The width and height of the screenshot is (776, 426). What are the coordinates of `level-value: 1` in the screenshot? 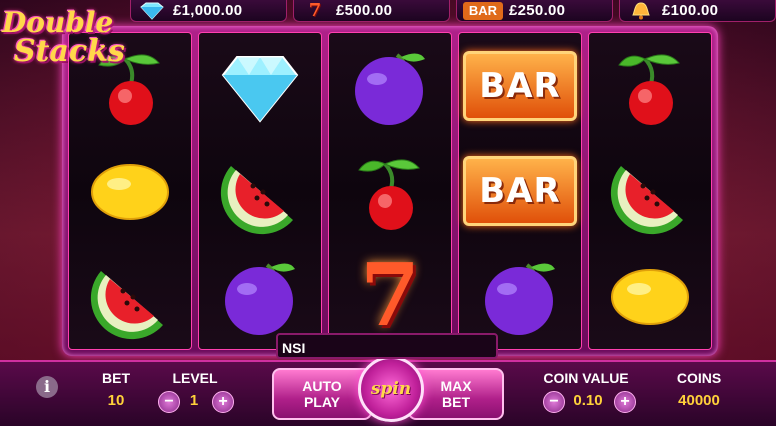 It's located at (194, 400).